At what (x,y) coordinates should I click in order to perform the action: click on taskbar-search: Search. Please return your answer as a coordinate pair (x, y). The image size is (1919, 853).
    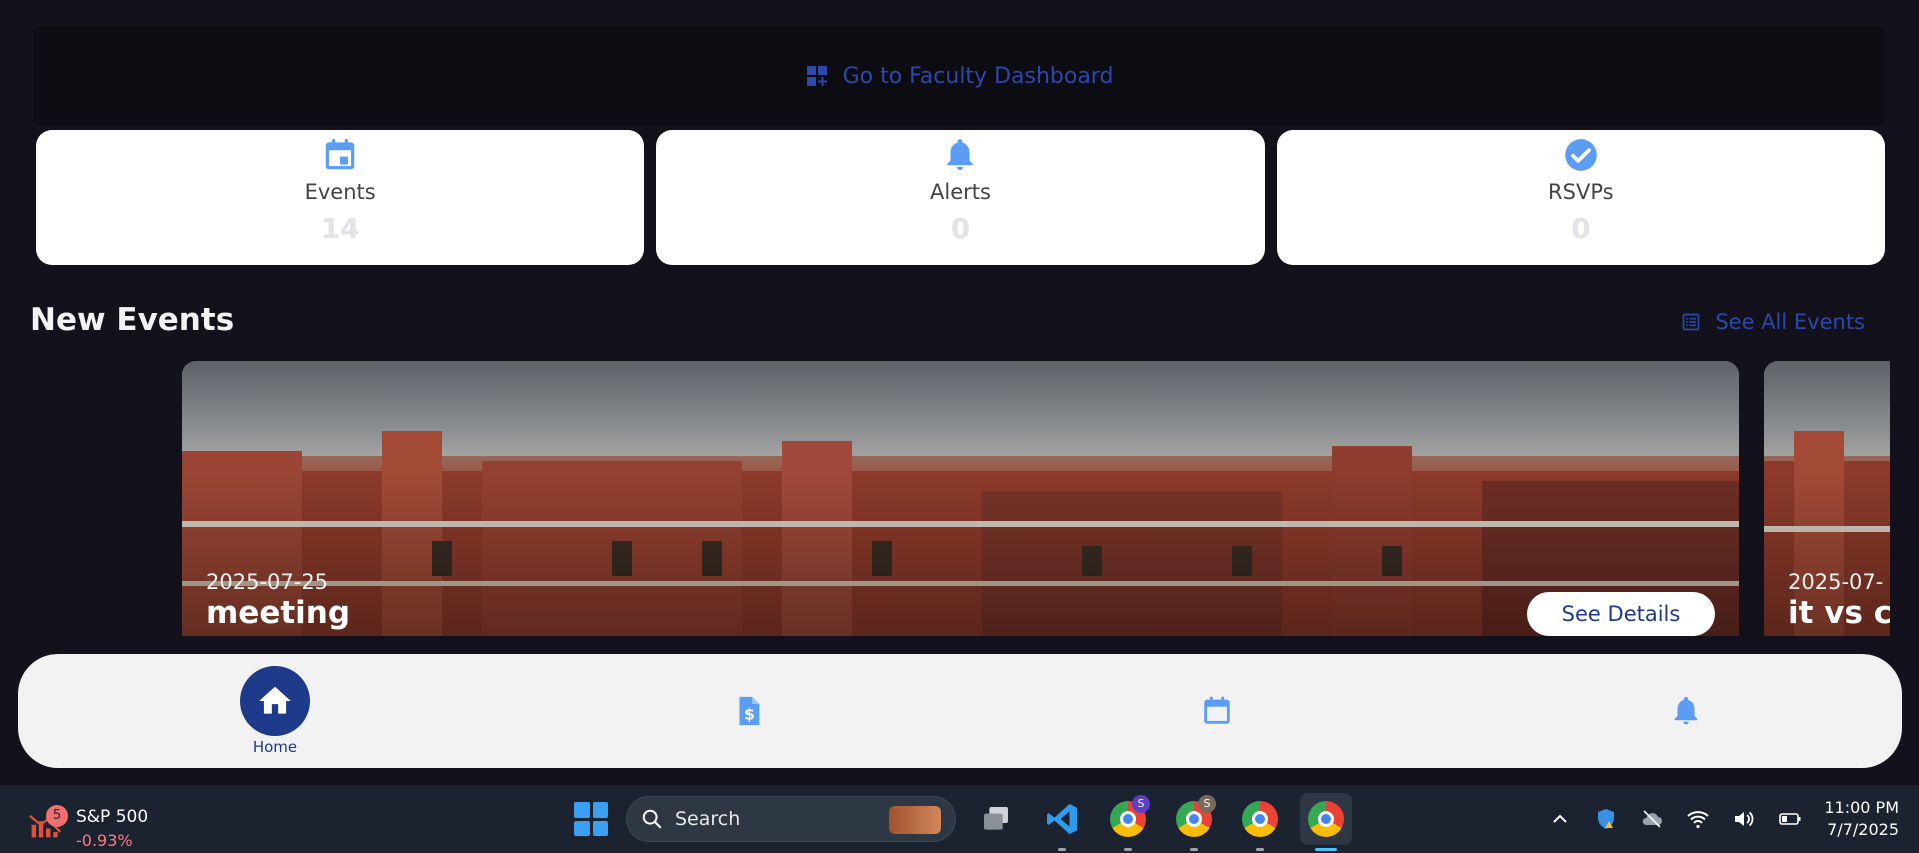
    Looking at the image, I should click on (791, 819).